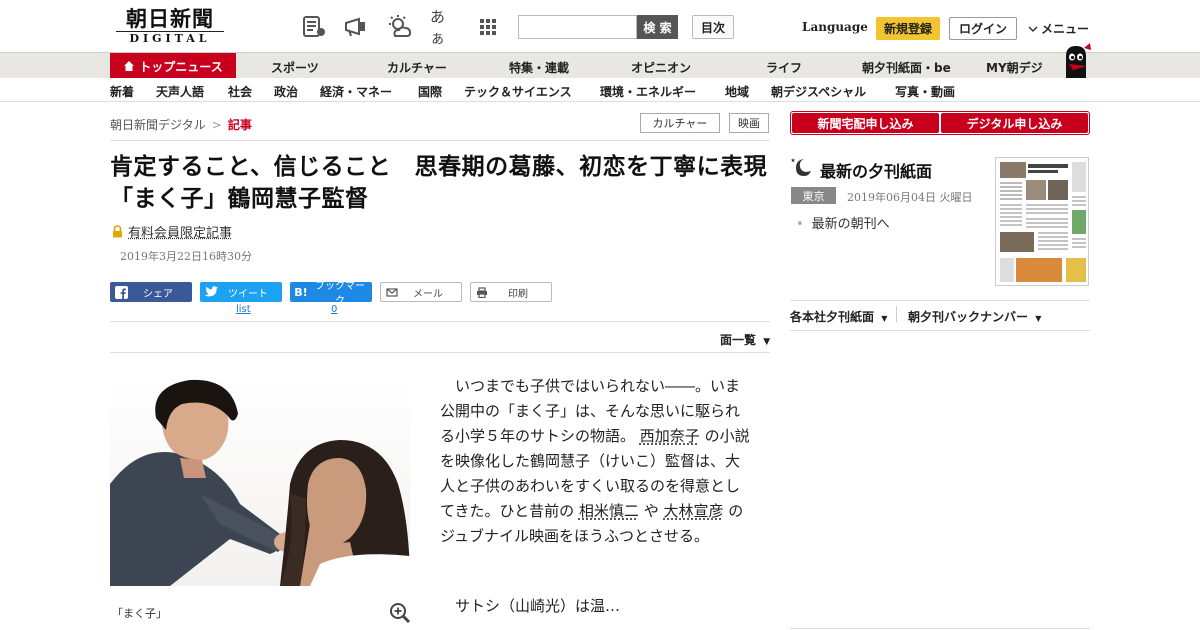 This screenshot has height=630, width=1200. Describe the element at coordinates (211, 291) in the screenshot. I see `twitter-icon` at that location.